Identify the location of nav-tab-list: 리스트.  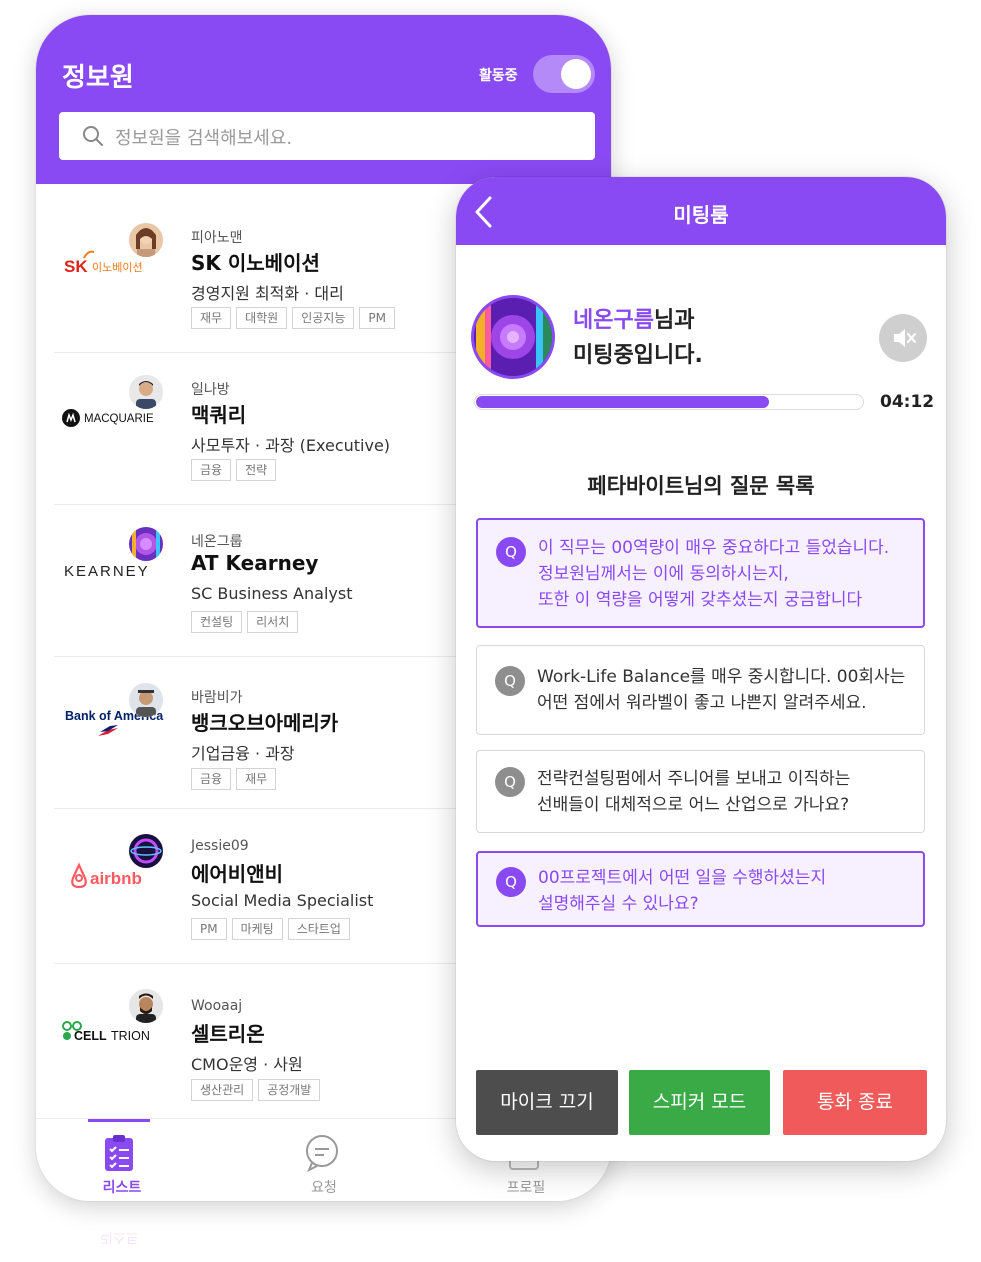
(122, 1160).